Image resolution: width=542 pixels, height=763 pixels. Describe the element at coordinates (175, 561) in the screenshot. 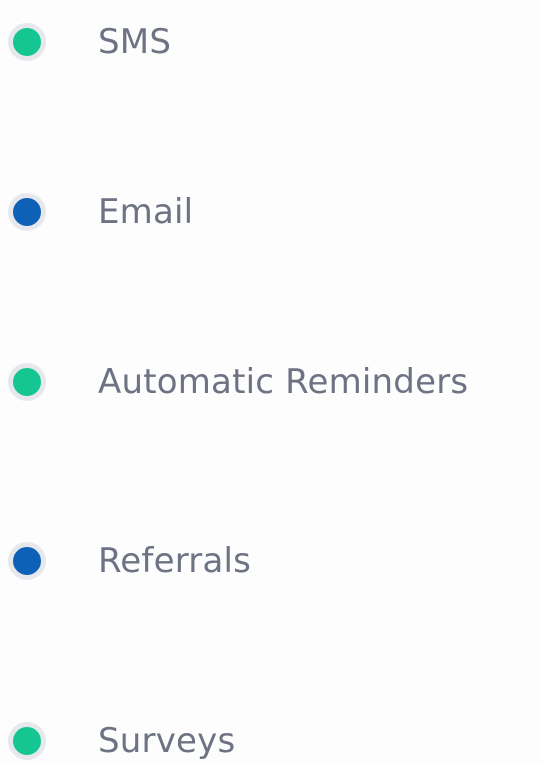

I see `legend-item-label: Referrals` at that location.